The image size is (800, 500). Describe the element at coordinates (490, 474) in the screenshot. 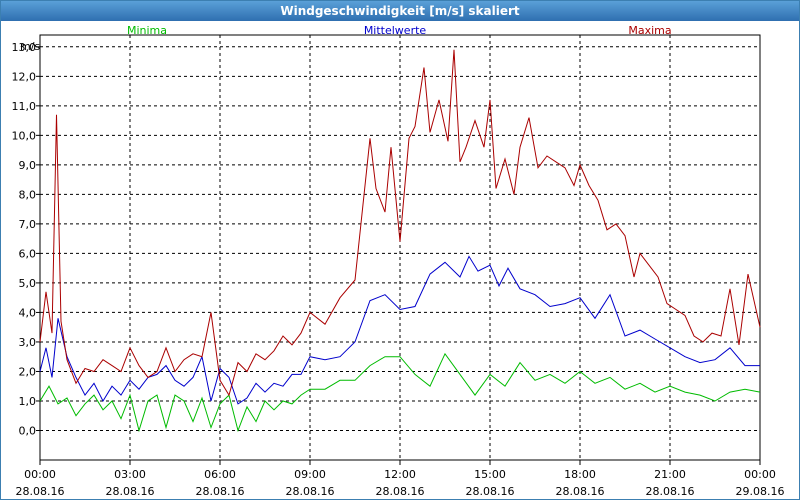

I see `x-tick-time: 15:00` at that location.